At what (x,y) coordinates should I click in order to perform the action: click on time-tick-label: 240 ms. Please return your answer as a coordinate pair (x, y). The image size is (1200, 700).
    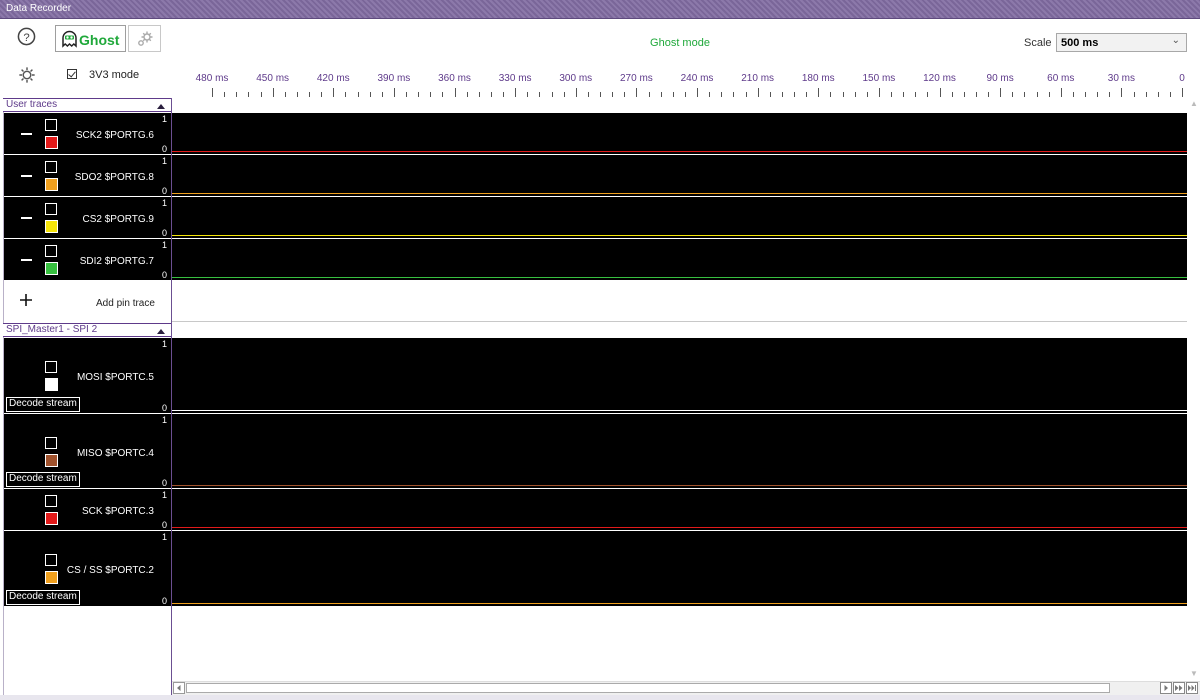
    Looking at the image, I should click on (697, 78).